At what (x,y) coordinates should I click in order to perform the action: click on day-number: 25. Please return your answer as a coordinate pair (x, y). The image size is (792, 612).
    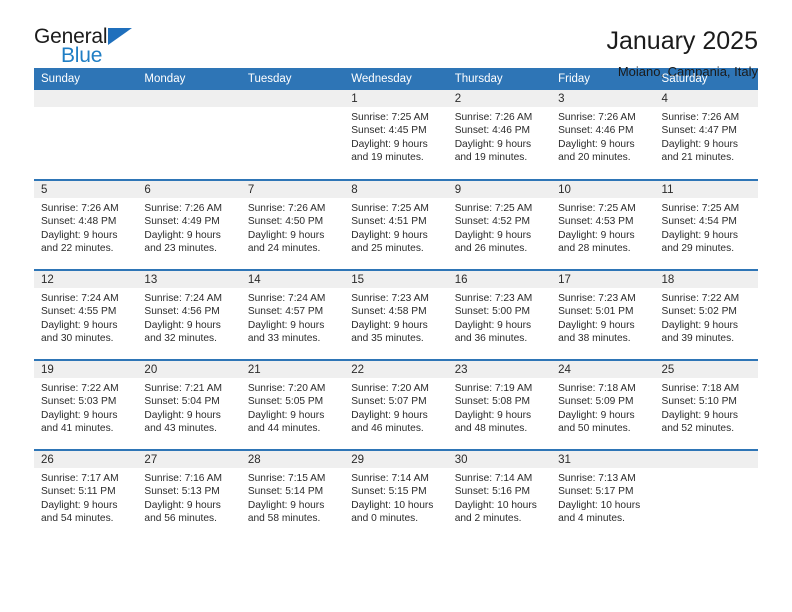
    Looking at the image, I should click on (706, 369).